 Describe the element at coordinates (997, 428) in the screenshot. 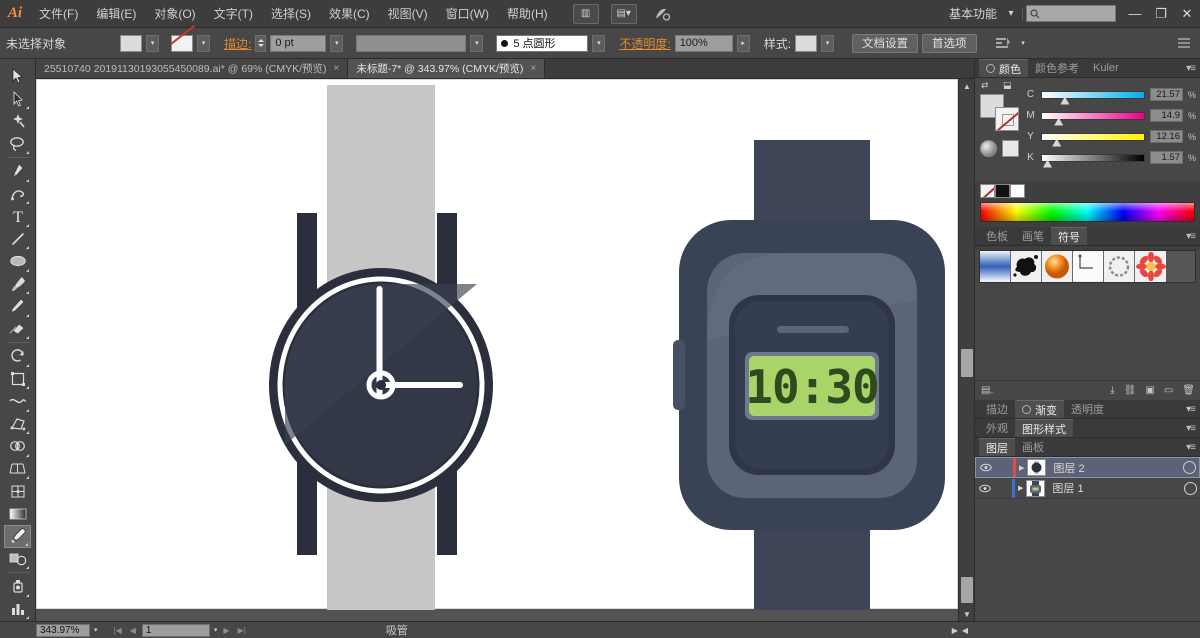

I see `tab-appearance: 外观` at that location.